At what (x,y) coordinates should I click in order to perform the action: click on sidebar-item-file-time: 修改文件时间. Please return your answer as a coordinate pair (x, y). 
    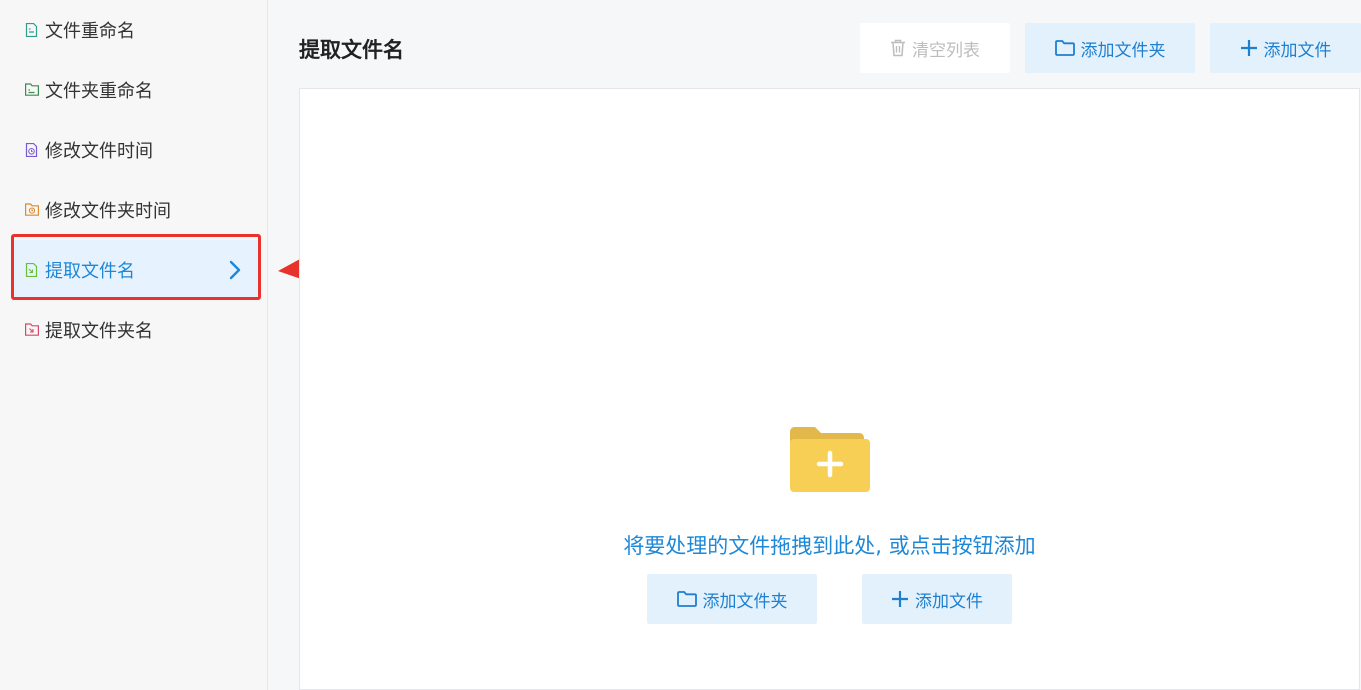
    Looking at the image, I should click on (135, 150).